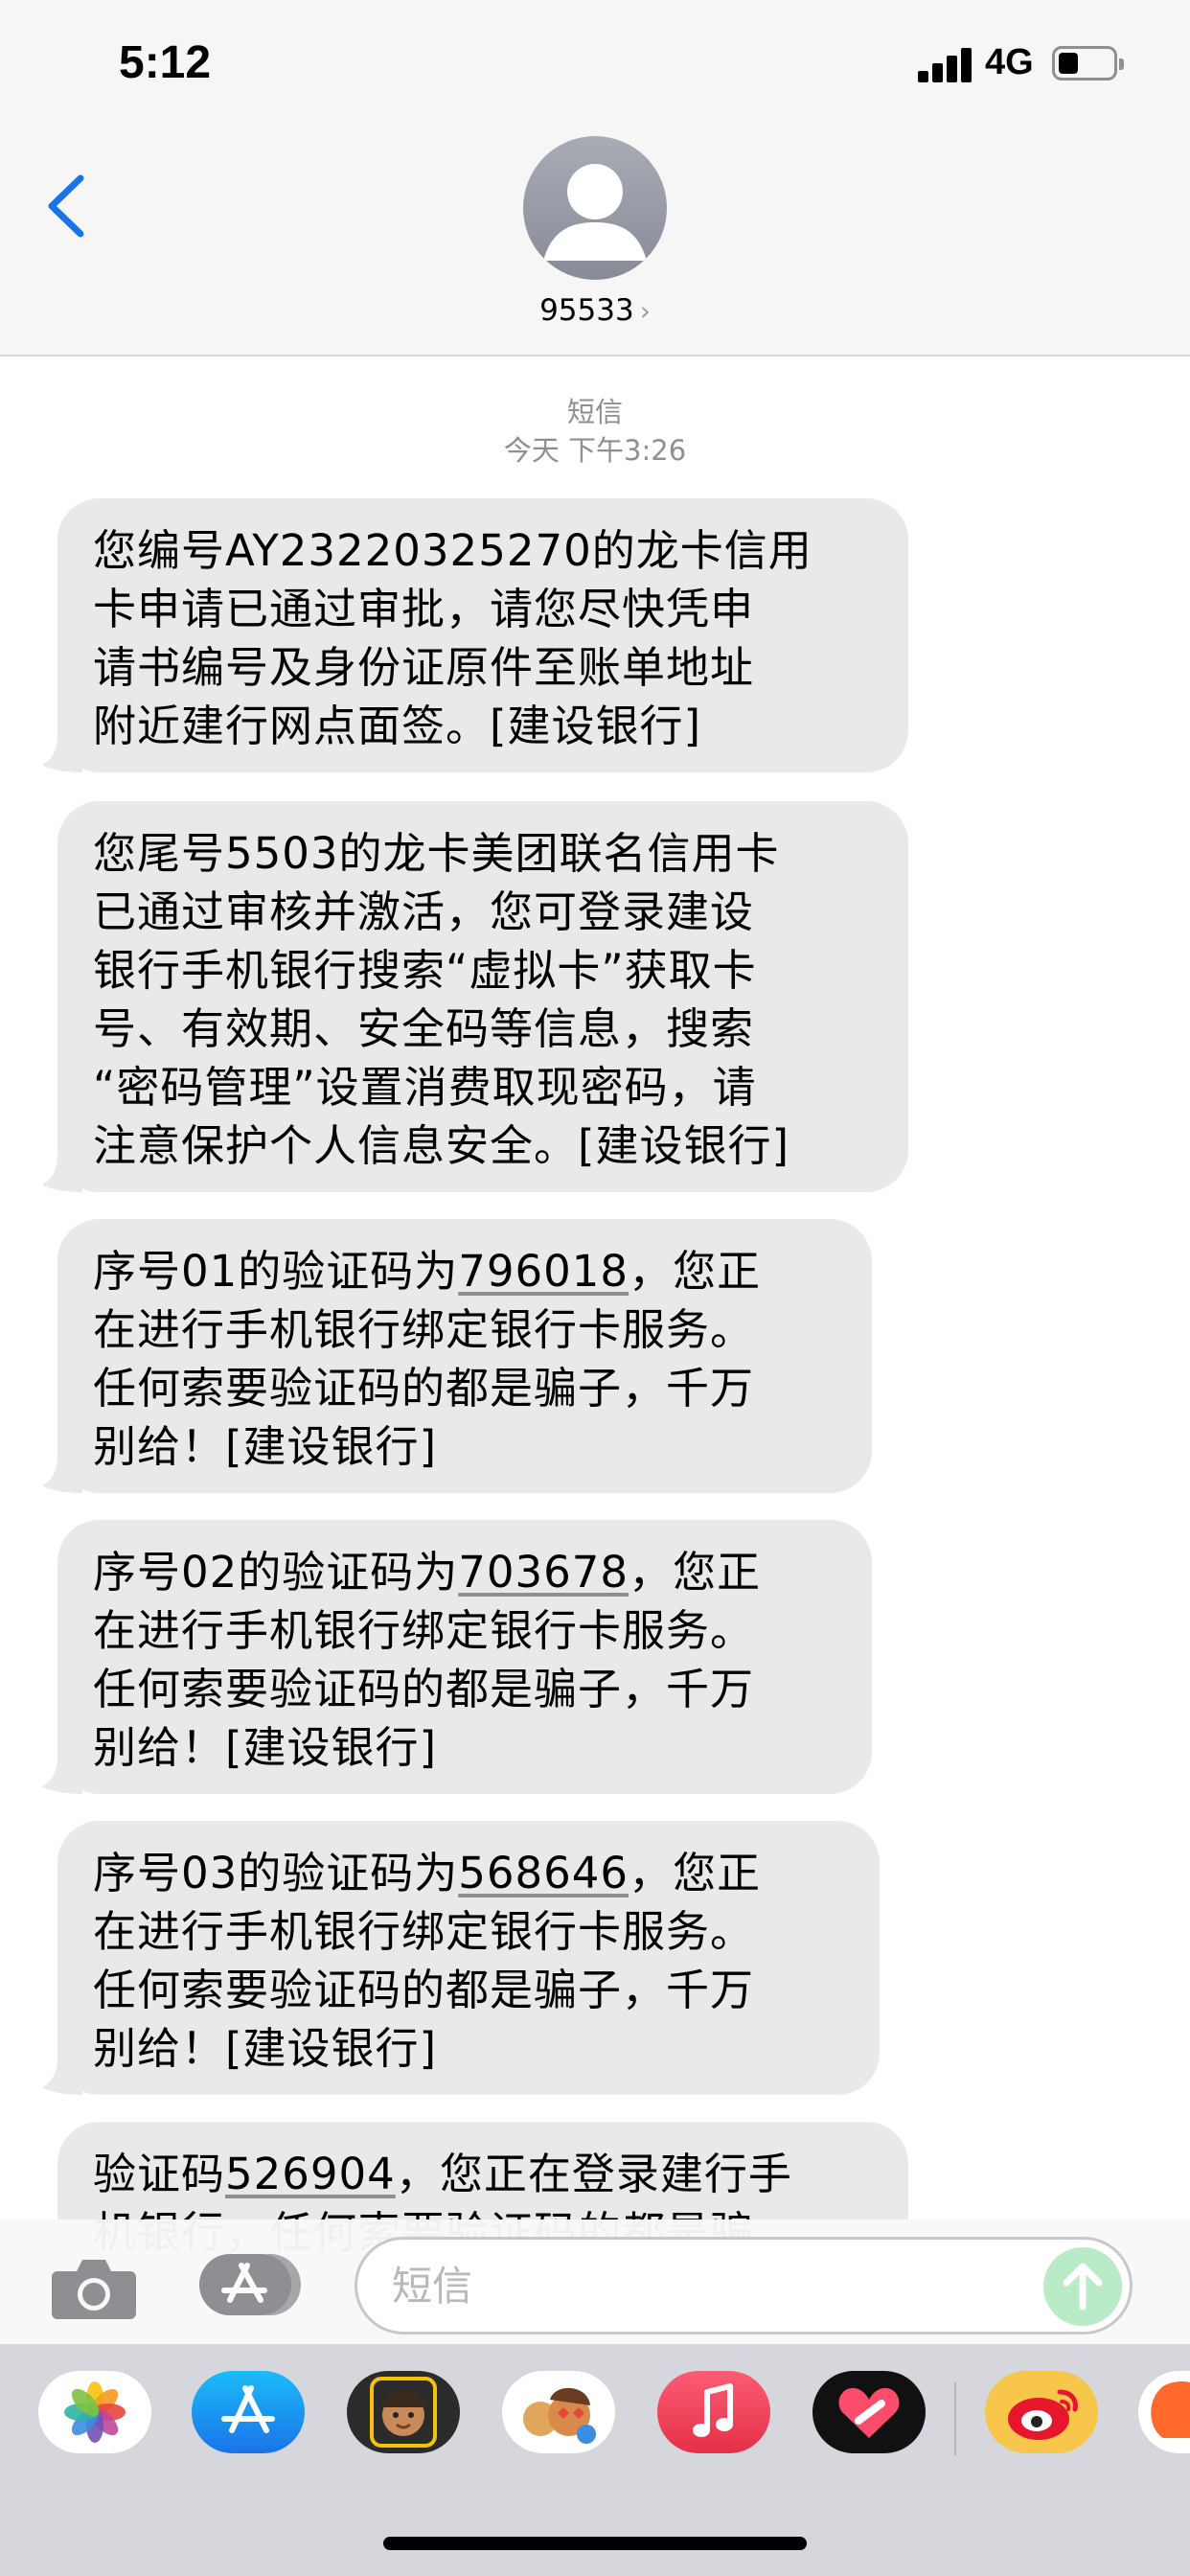  I want to click on chevron-left-icon, so click(66, 206).